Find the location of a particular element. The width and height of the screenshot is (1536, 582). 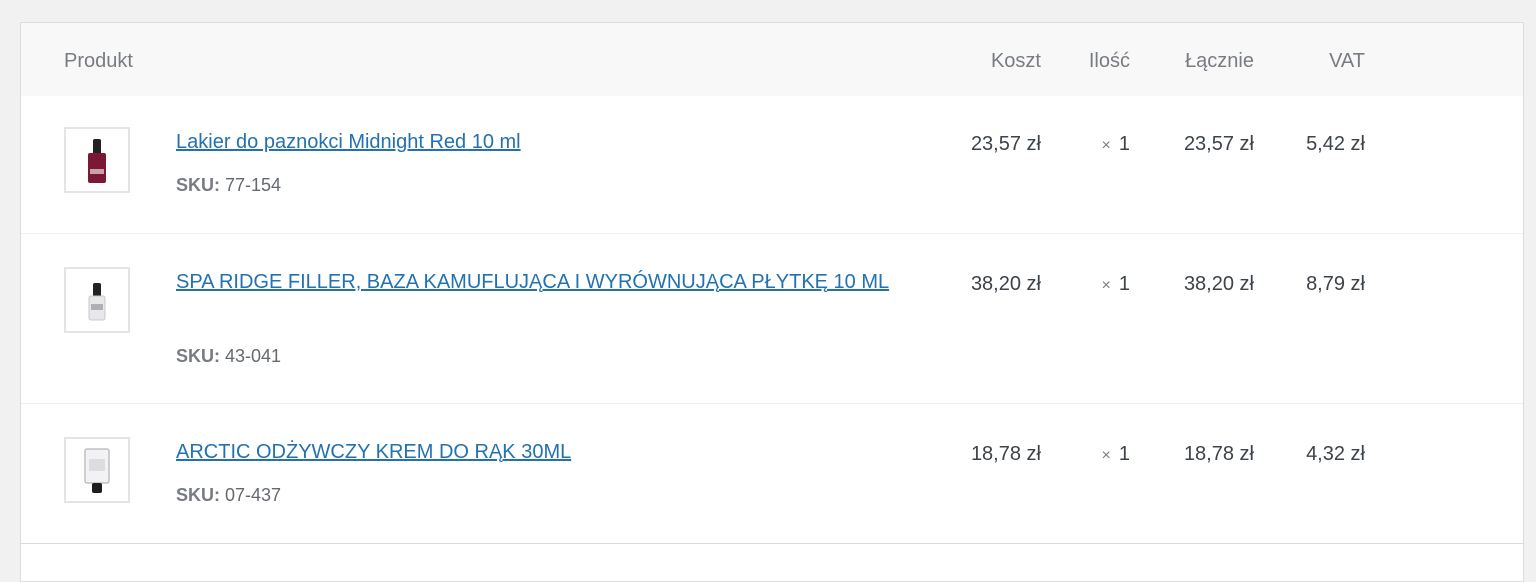

sku-value: 77-154 is located at coordinates (253, 185).